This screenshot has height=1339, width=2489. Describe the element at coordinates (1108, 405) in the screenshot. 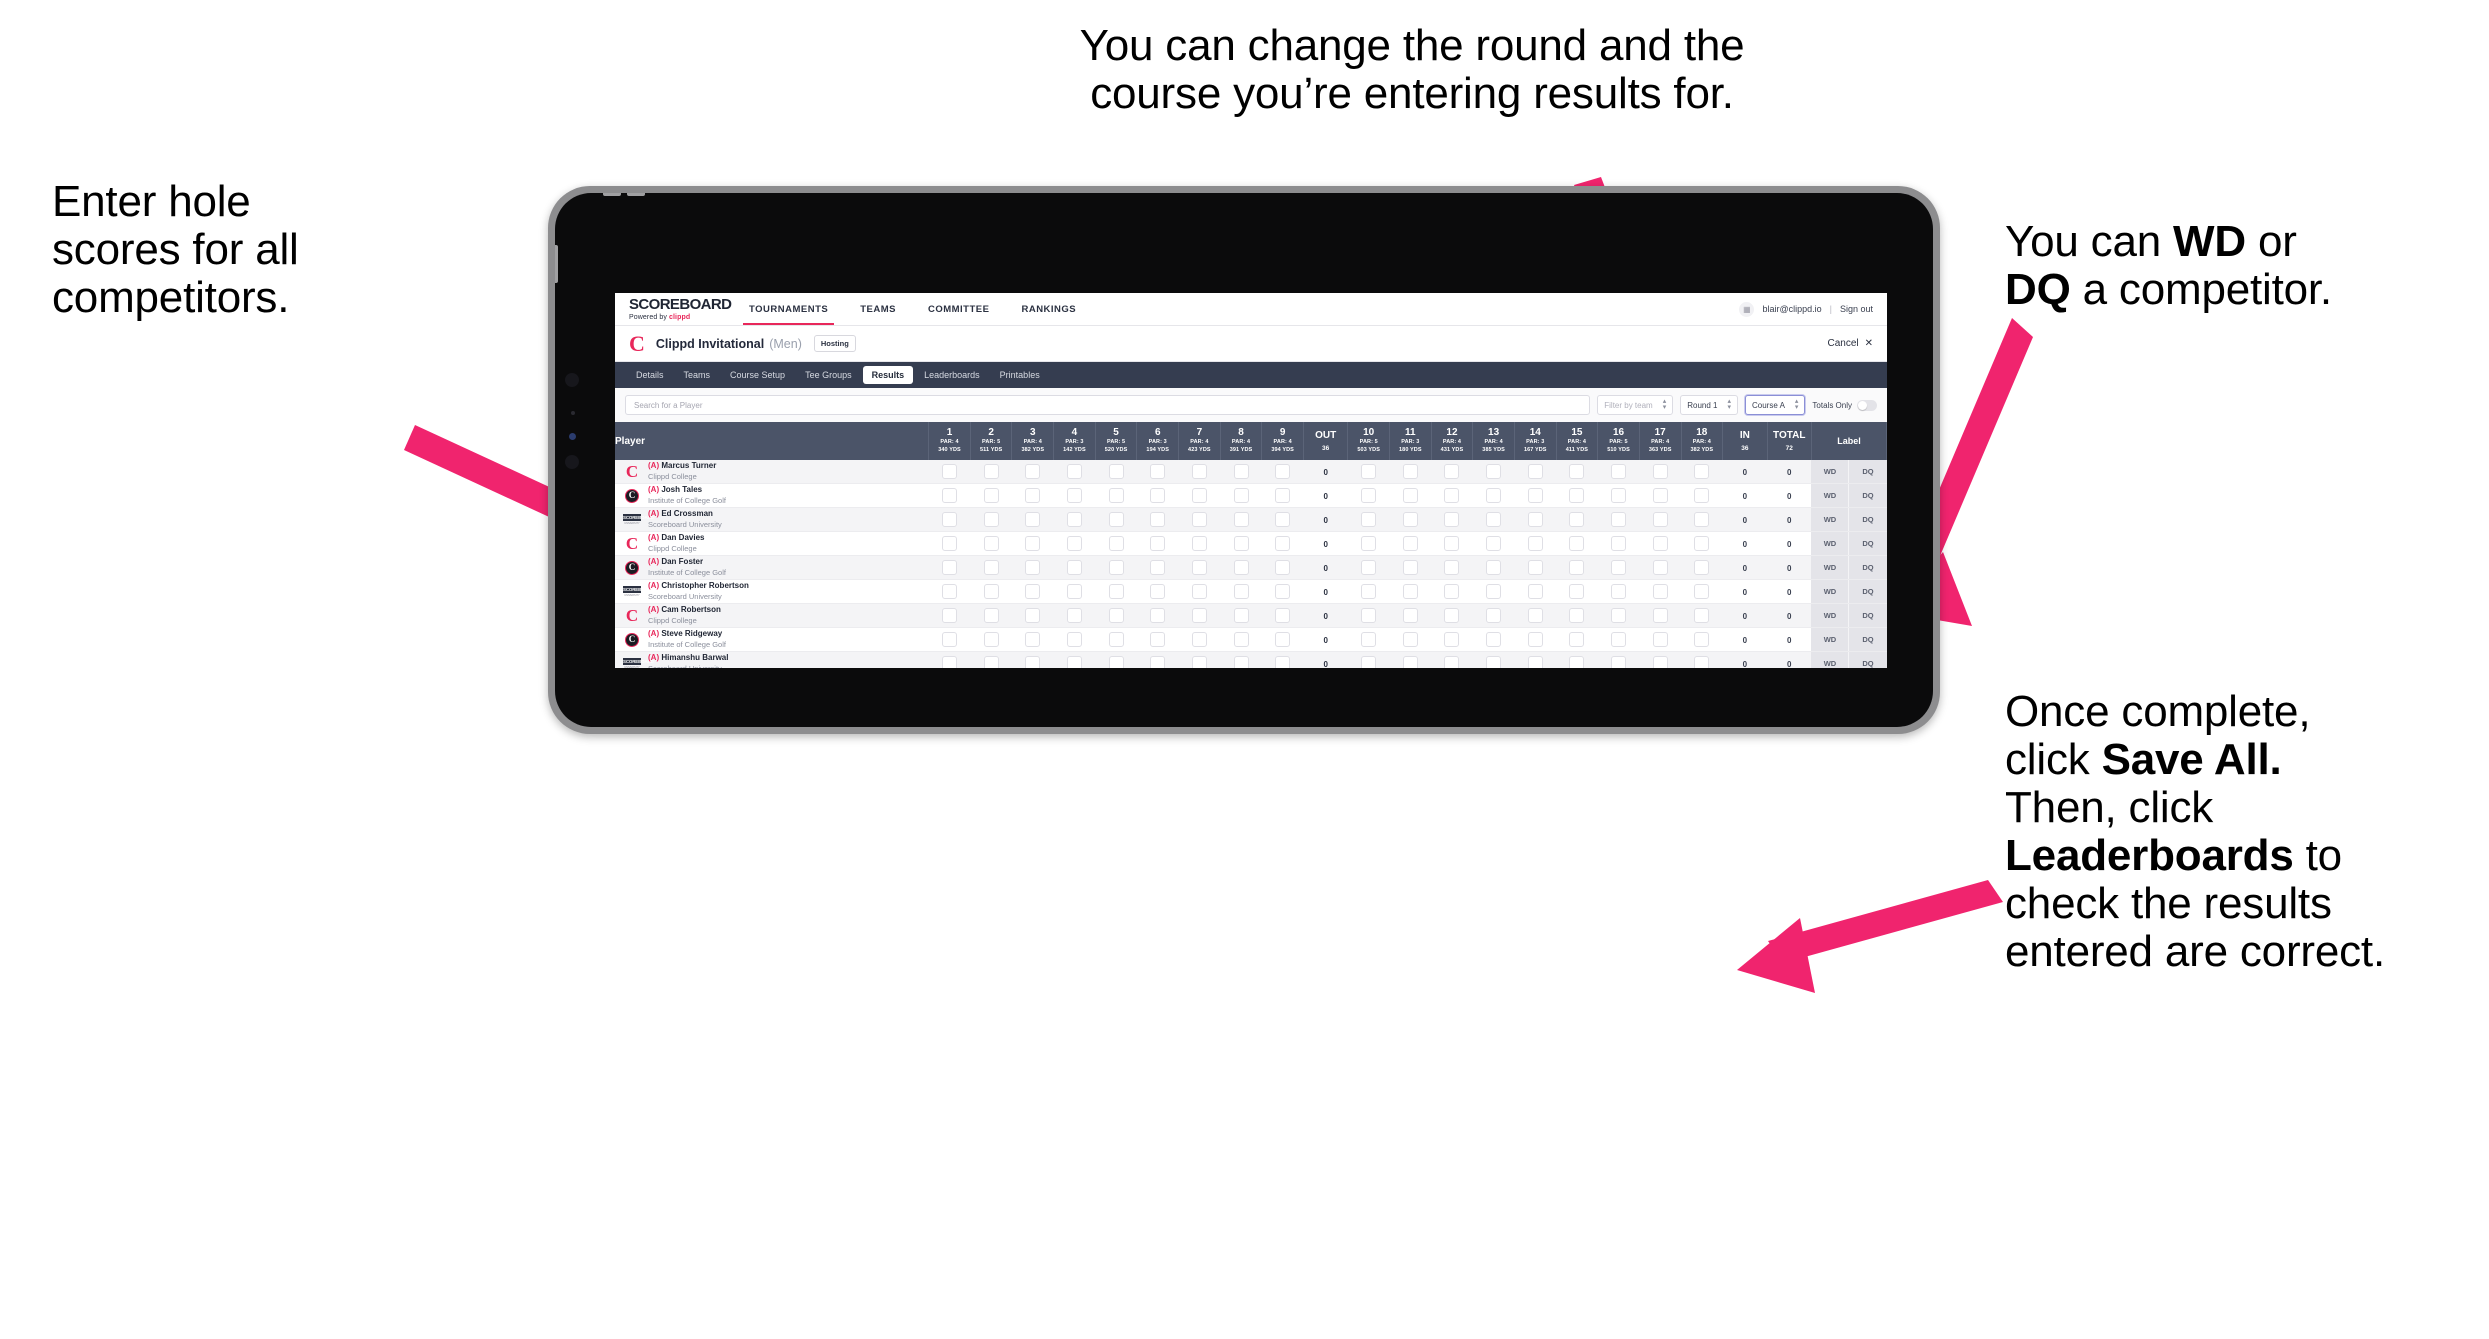

I see `search-input: Search for a Player` at that location.